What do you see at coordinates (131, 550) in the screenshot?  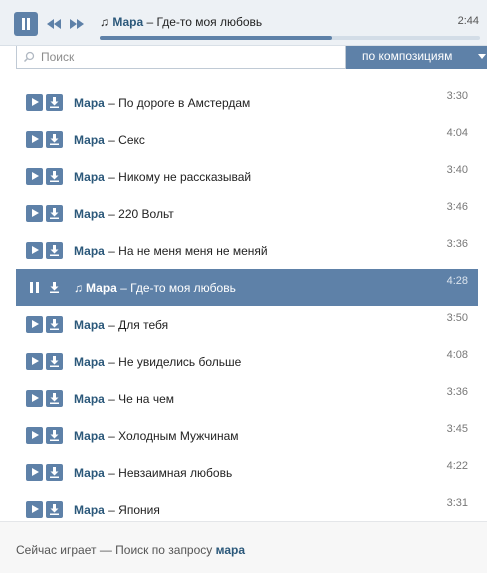 I see `footer-status: Сейчас играет — Поиск по запросу мара` at bounding box center [131, 550].